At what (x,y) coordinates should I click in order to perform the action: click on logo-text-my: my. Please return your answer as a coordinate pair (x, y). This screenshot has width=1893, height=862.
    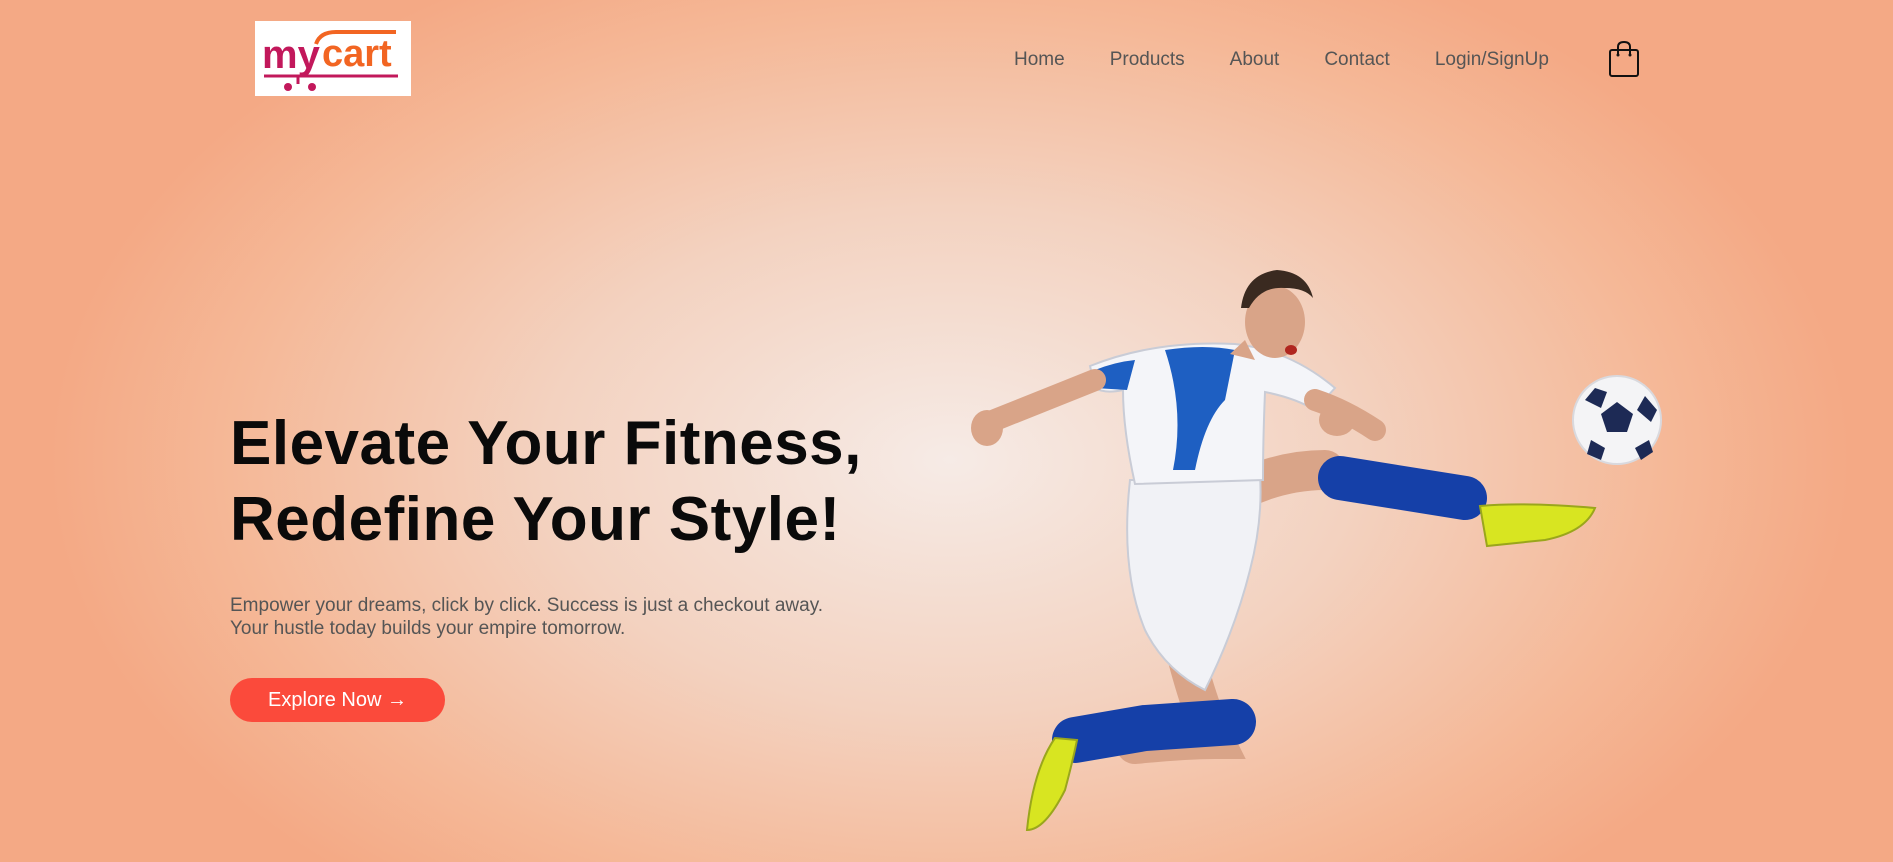
    Looking at the image, I should click on (291, 55).